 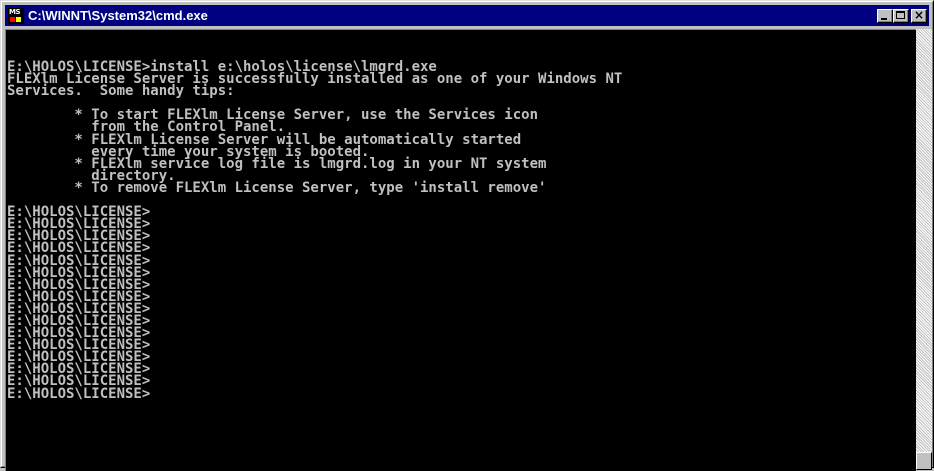 I want to click on minimize-button, so click(x=885, y=15).